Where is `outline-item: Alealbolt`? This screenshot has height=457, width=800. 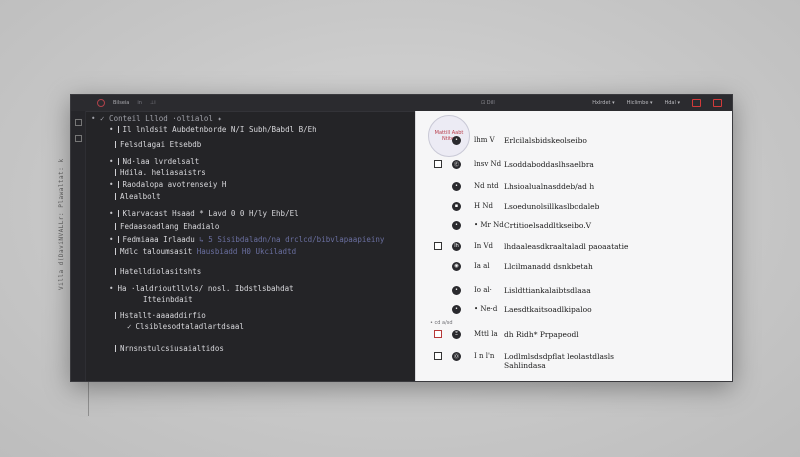 outline-item: Alealbolt is located at coordinates (138, 196).